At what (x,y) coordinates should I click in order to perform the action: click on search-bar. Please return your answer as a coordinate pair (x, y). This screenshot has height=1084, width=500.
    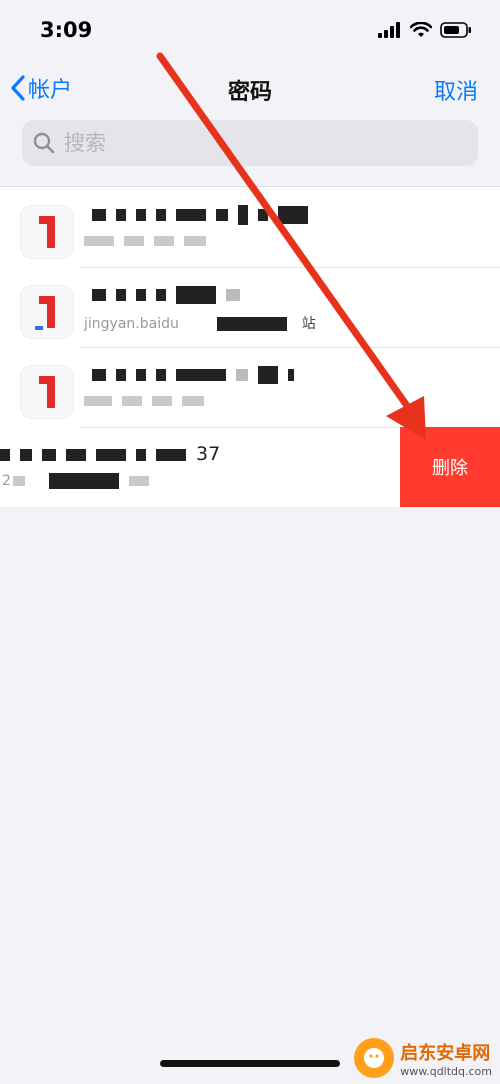
    Looking at the image, I should click on (250, 143).